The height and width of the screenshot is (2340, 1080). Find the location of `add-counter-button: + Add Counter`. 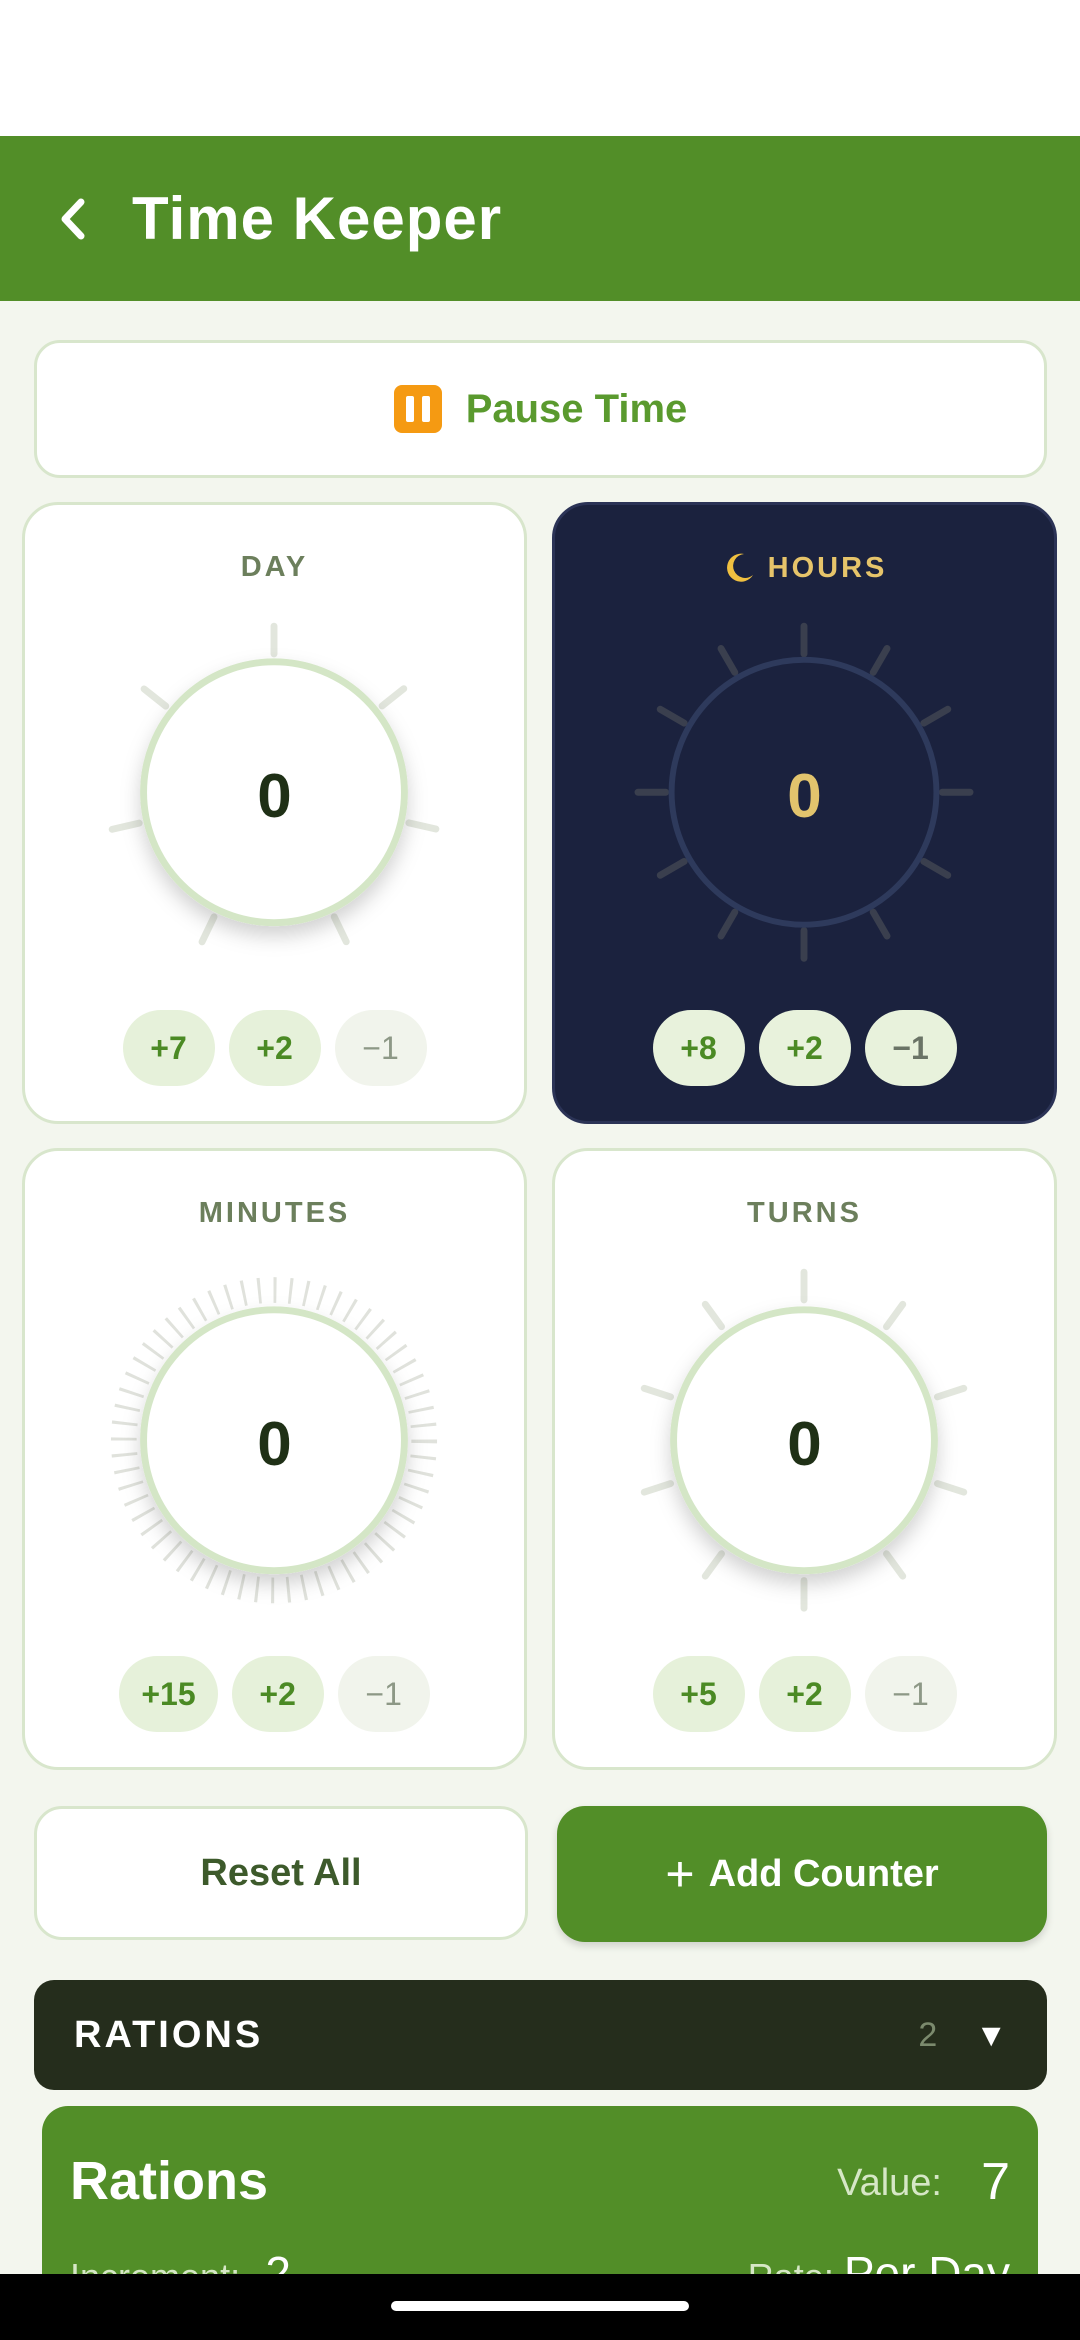

add-counter-button: + Add Counter is located at coordinates (802, 1874).